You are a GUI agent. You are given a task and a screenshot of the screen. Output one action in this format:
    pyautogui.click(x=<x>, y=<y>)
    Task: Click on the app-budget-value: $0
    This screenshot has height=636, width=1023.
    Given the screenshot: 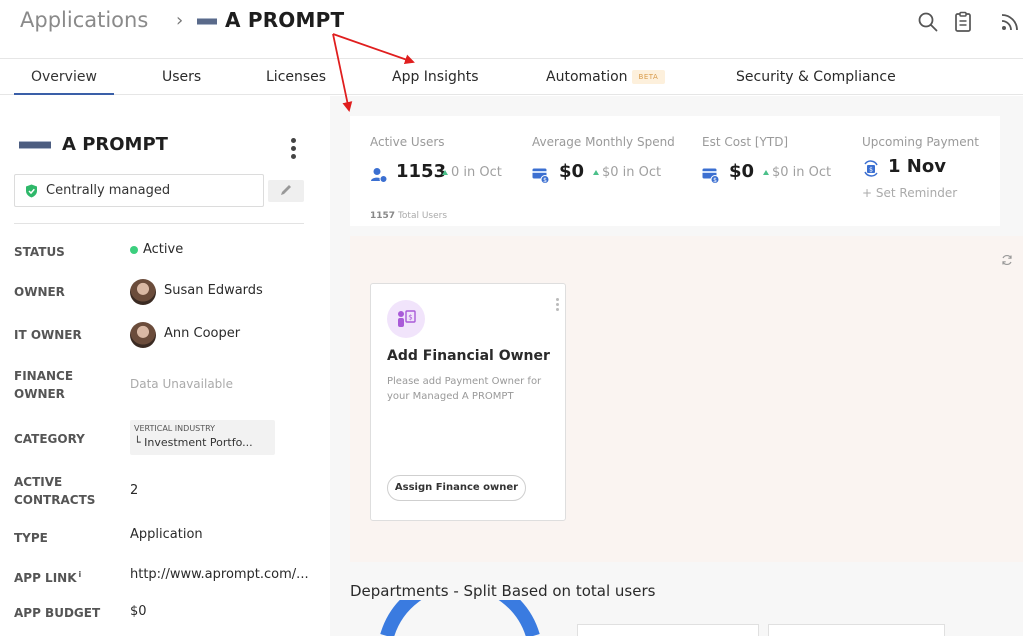 What is the action you would take?
    pyautogui.click(x=138, y=611)
    